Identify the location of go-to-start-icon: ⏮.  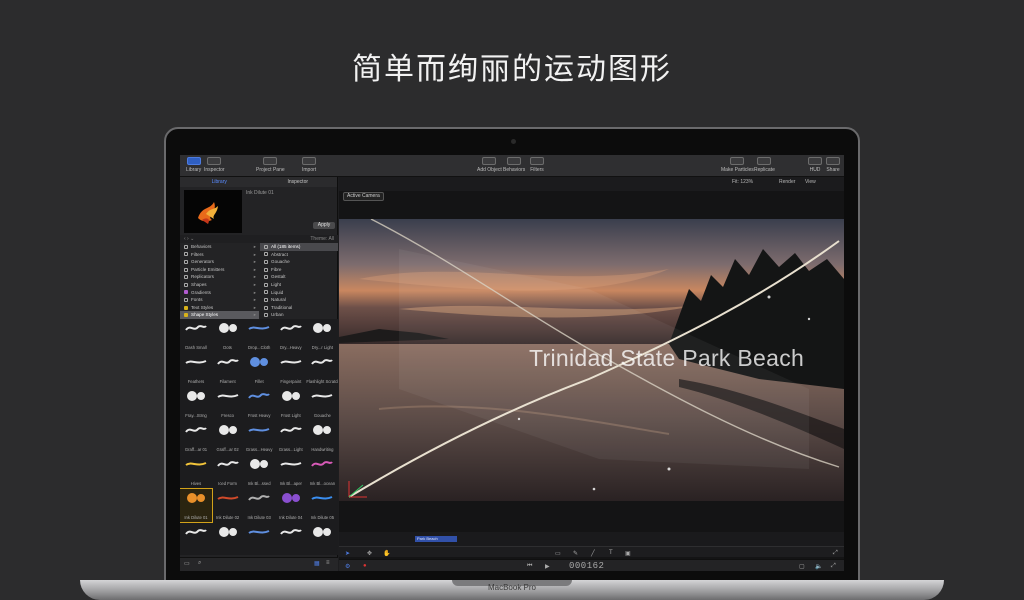
(529, 566).